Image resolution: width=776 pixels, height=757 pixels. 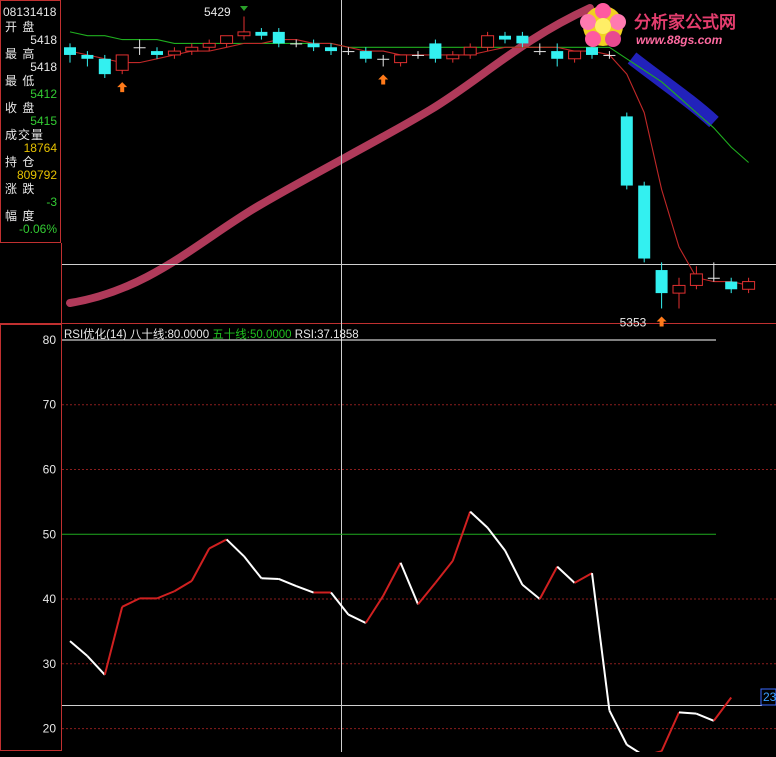 What do you see at coordinates (679, 40) in the screenshot?
I see `logo-url: www.88gs.com` at bounding box center [679, 40].